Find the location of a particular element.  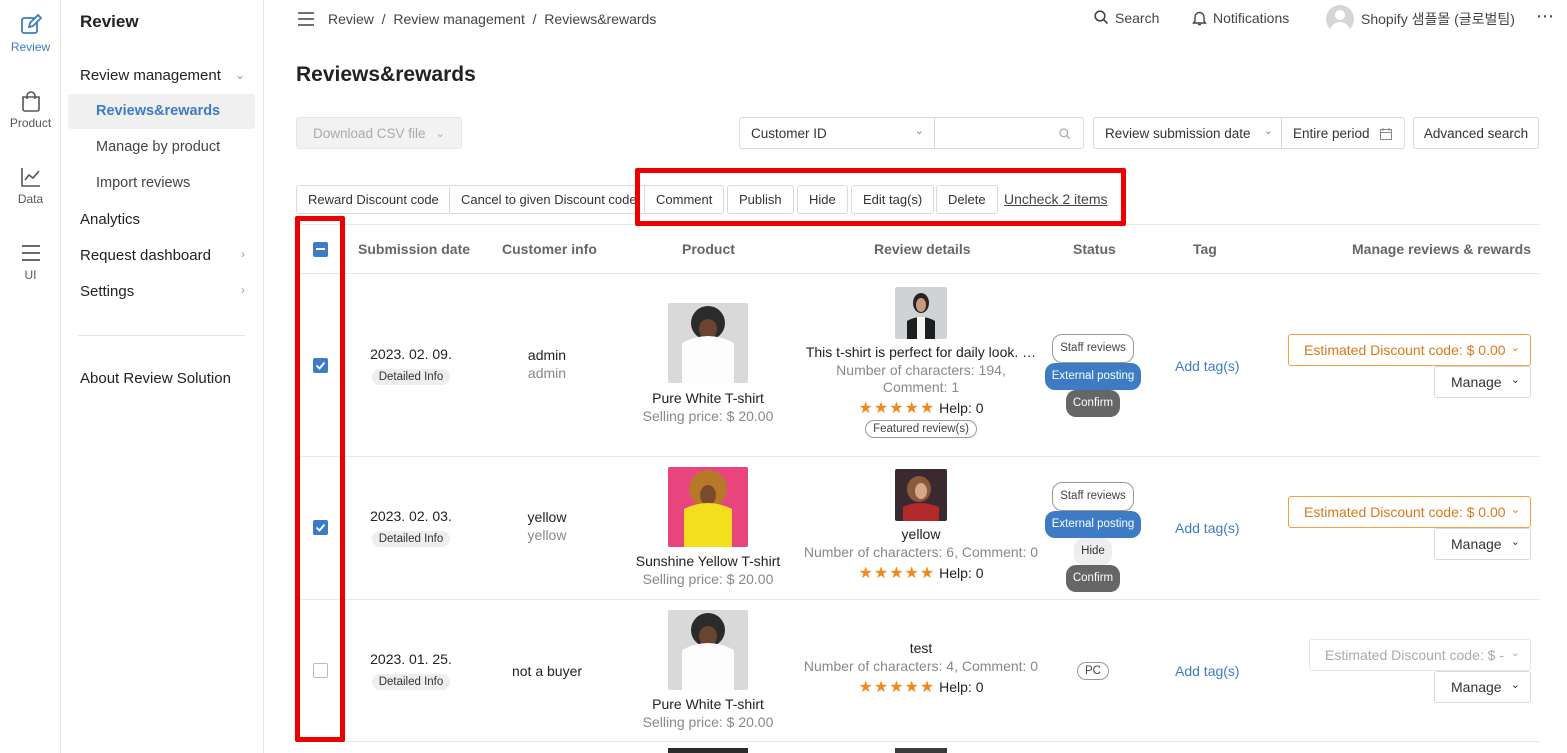

highlight-box-checkboxes is located at coordinates (320, 479).